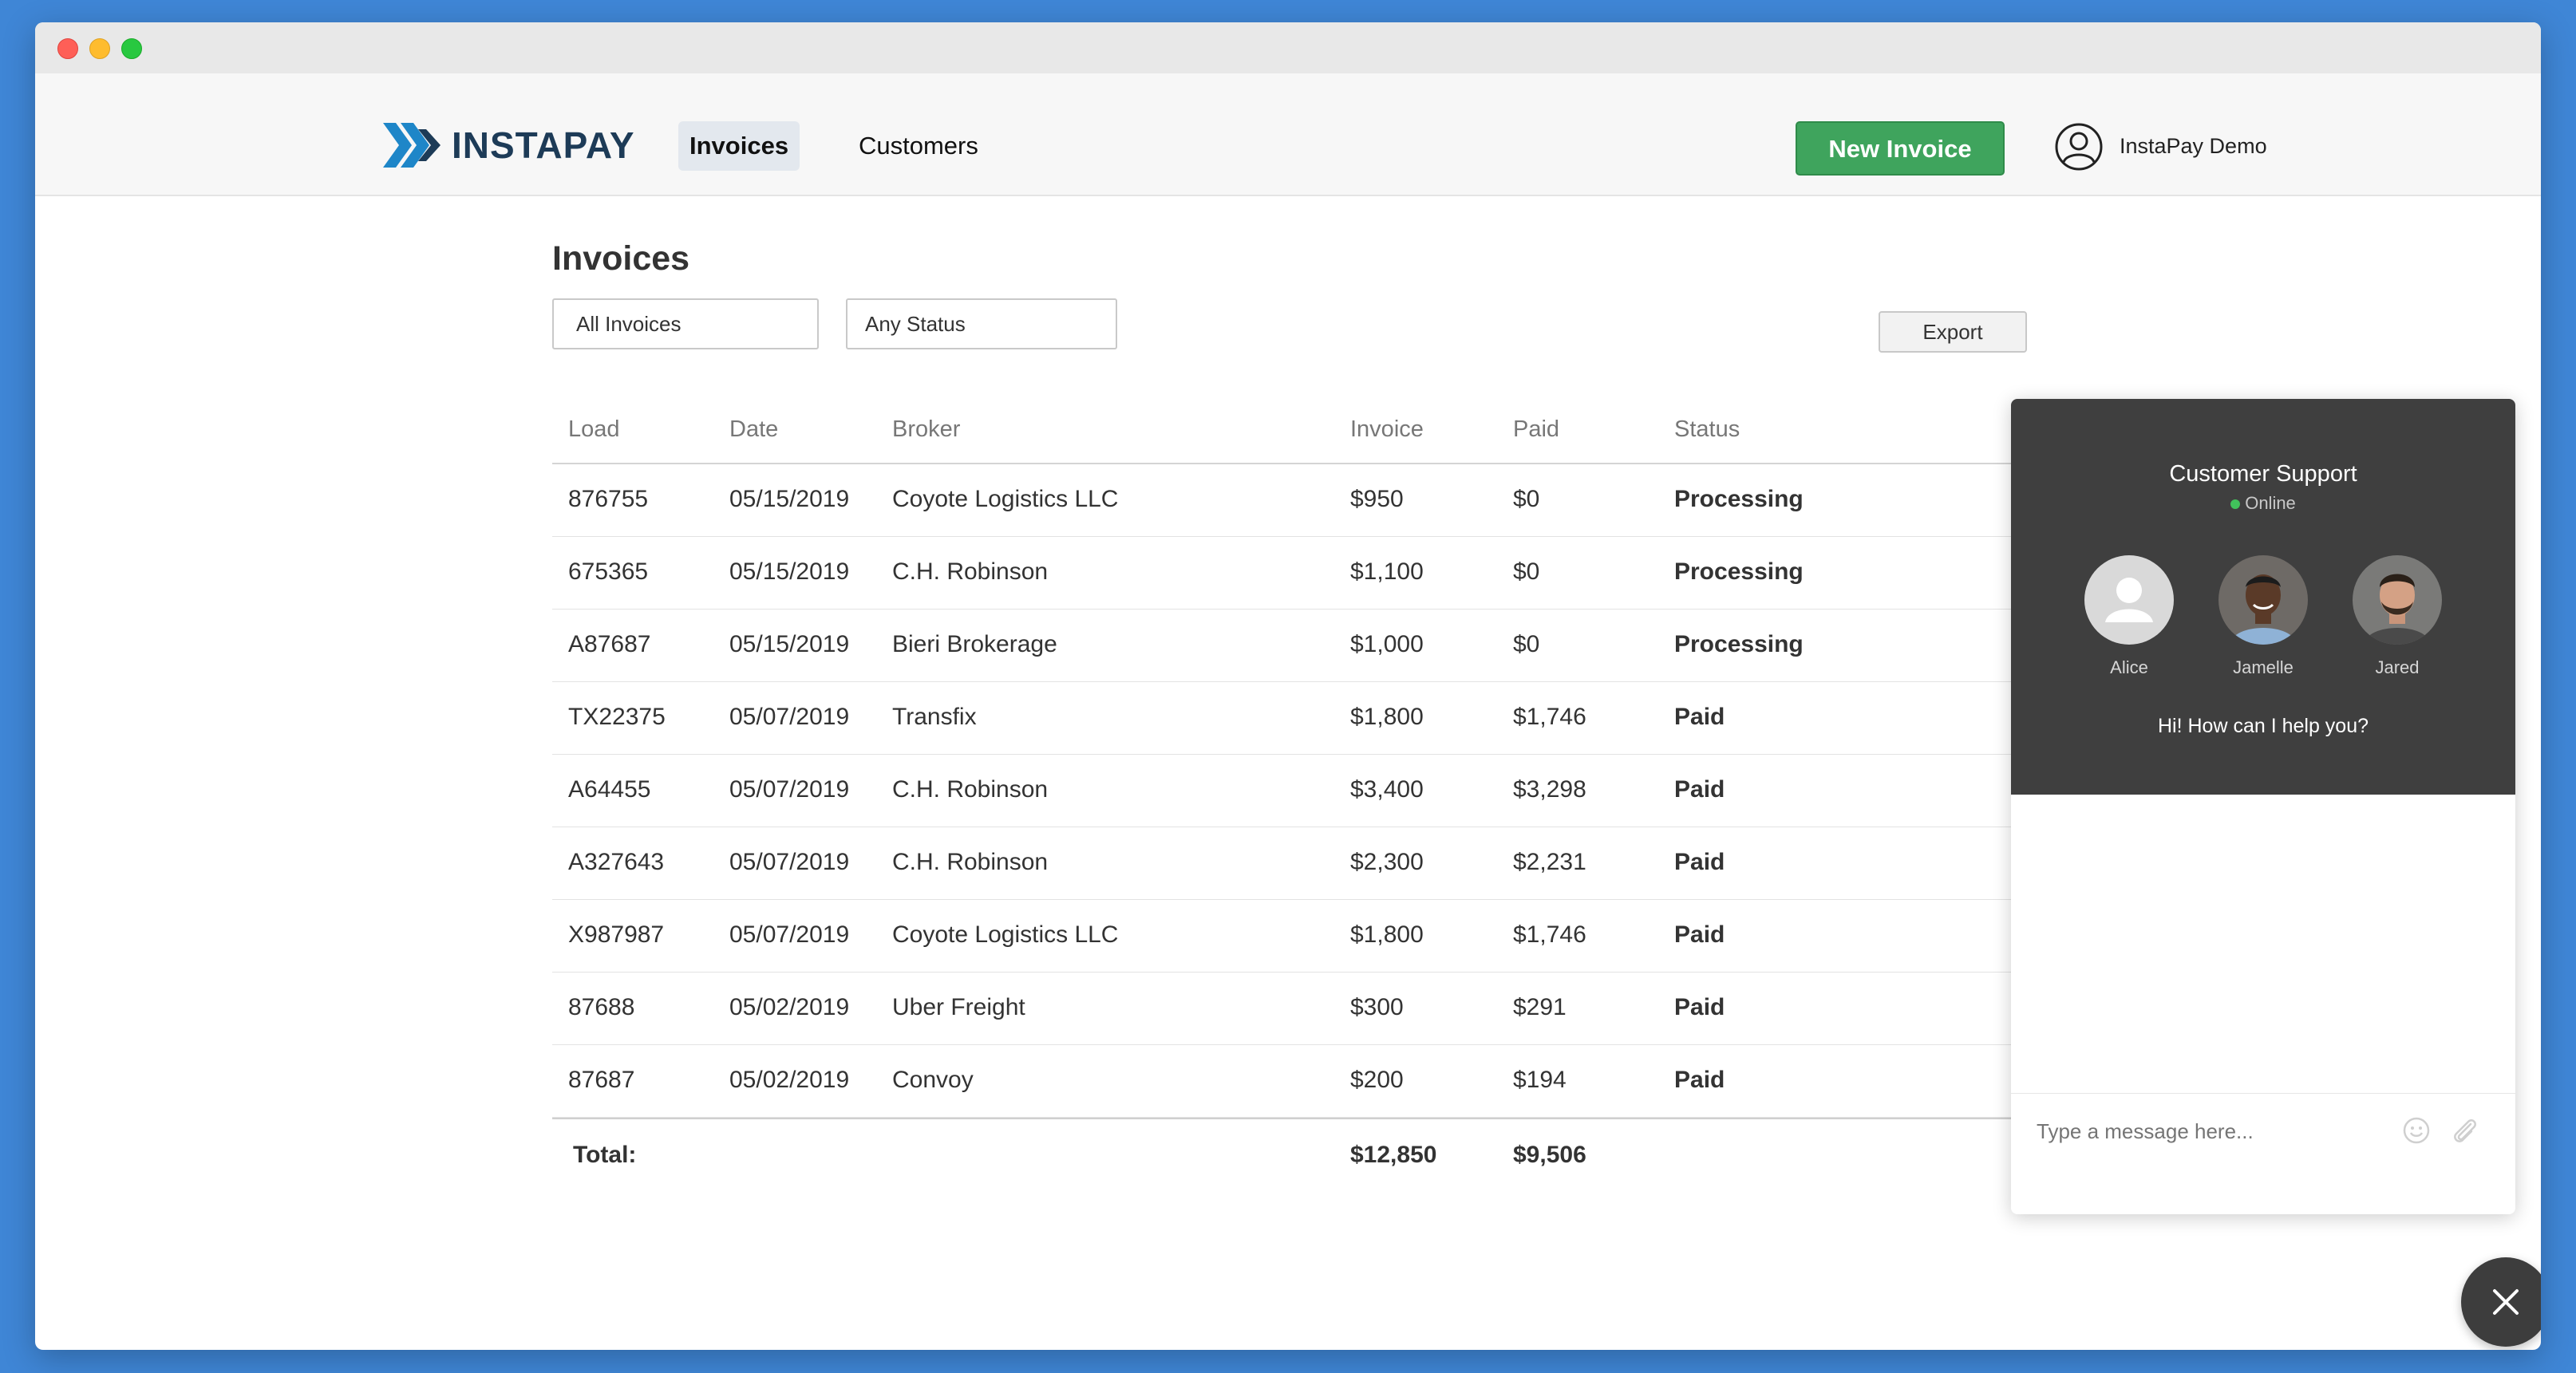 The width and height of the screenshot is (2576, 1373). What do you see at coordinates (608, 571) in the screenshot?
I see `cell-load: 675365` at bounding box center [608, 571].